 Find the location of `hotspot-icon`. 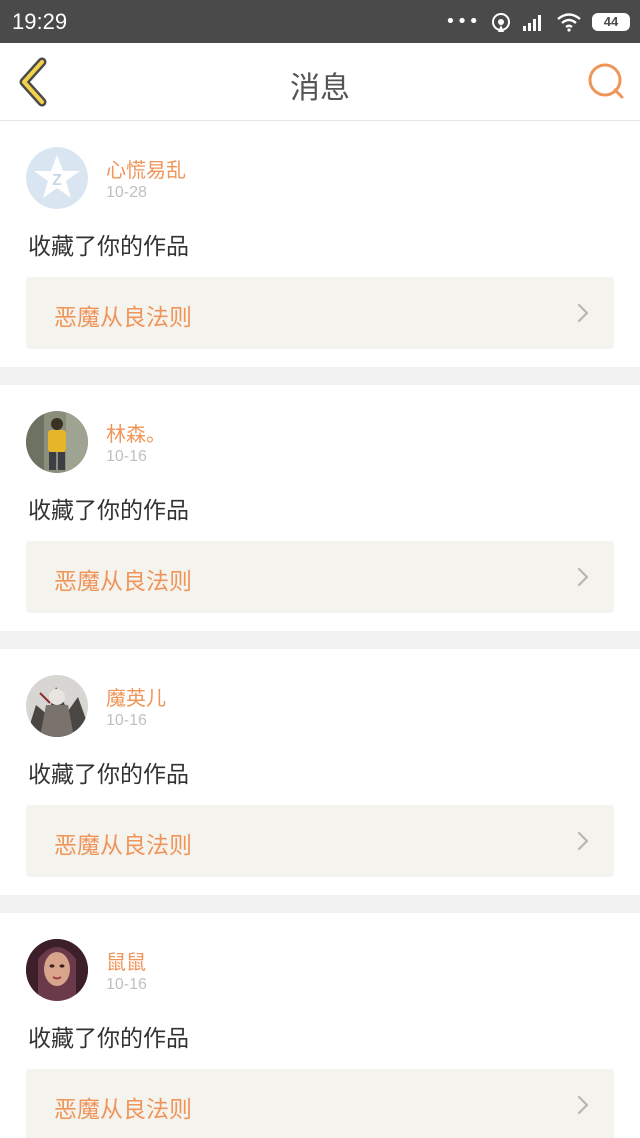

hotspot-icon is located at coordinates (501, 22).